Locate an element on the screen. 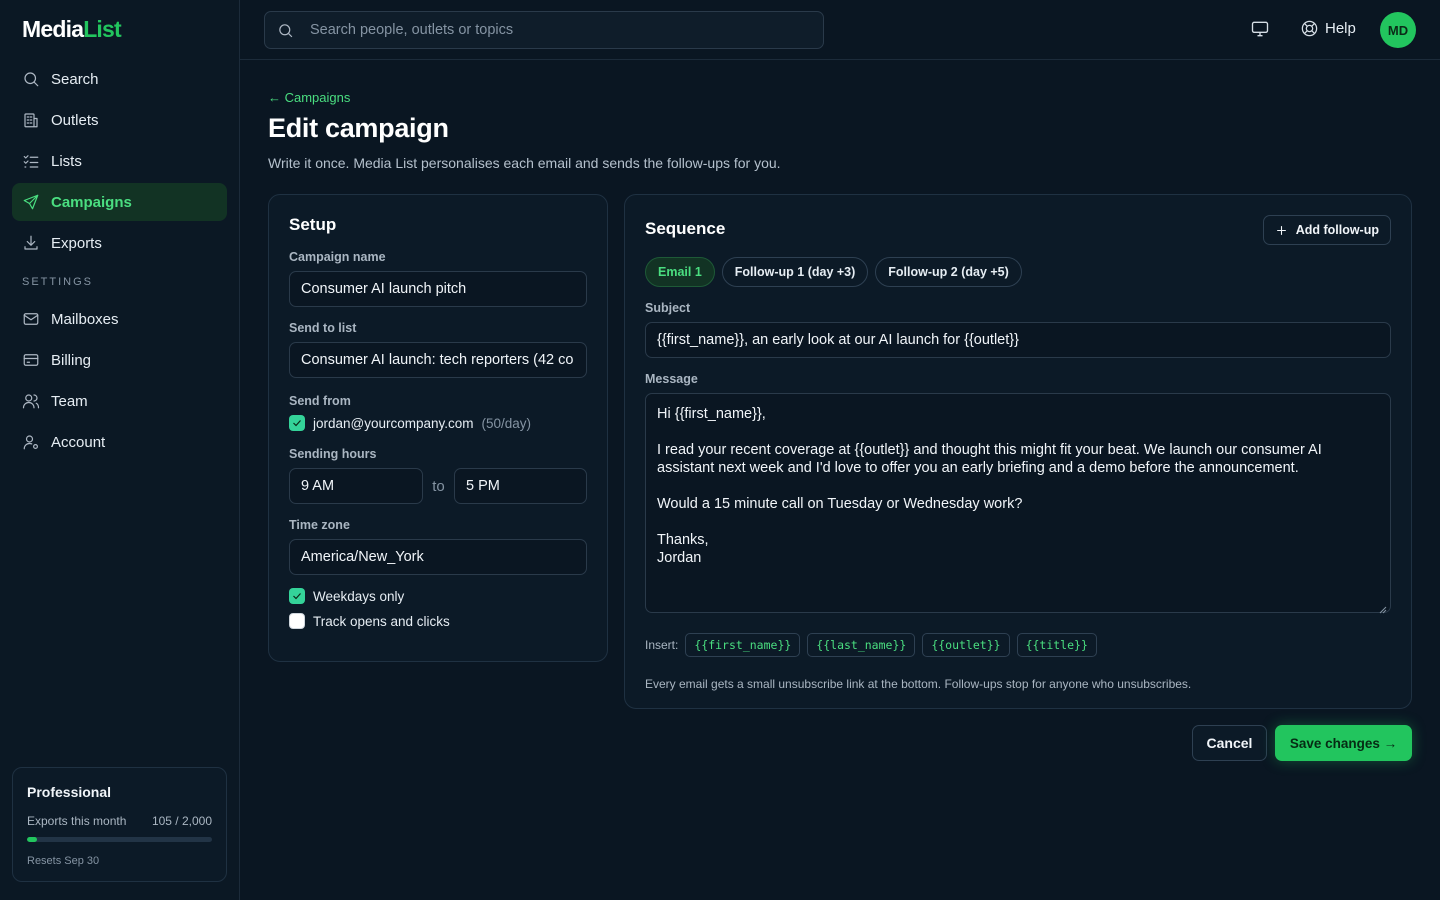 The height and width of the screenshot is (900, 1440). sidebar-item-label: Account is located at coordinates (78, 442).